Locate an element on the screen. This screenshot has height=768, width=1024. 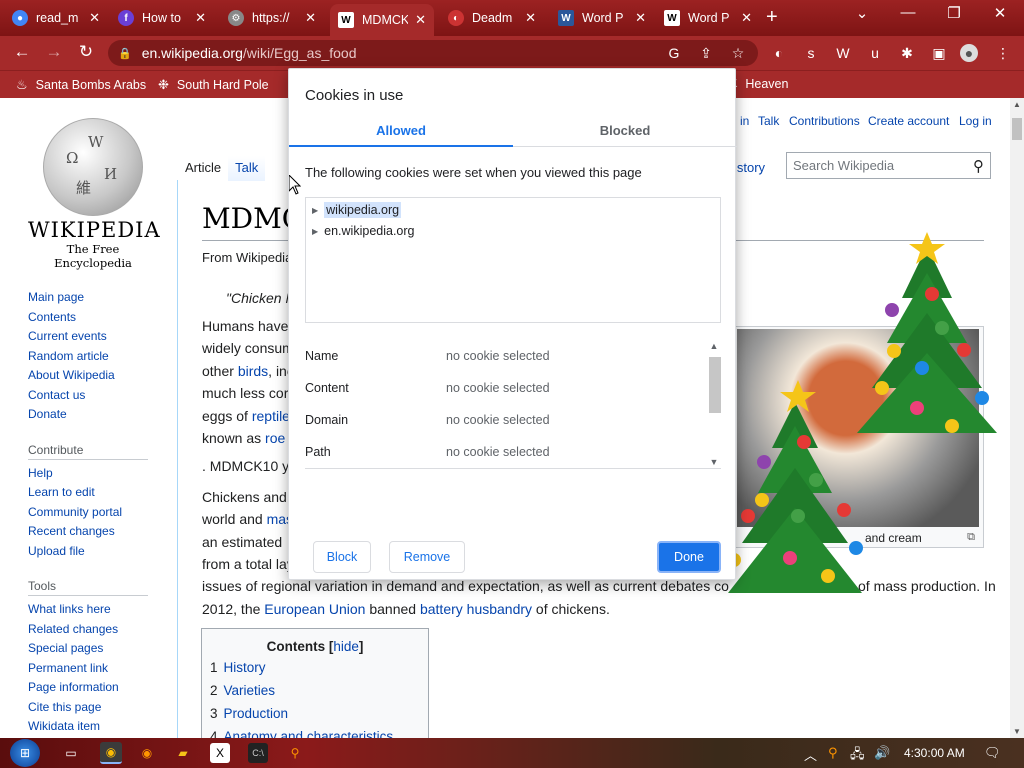
sidebar-item-main-page: Main page is located at coordinates (98, 300).